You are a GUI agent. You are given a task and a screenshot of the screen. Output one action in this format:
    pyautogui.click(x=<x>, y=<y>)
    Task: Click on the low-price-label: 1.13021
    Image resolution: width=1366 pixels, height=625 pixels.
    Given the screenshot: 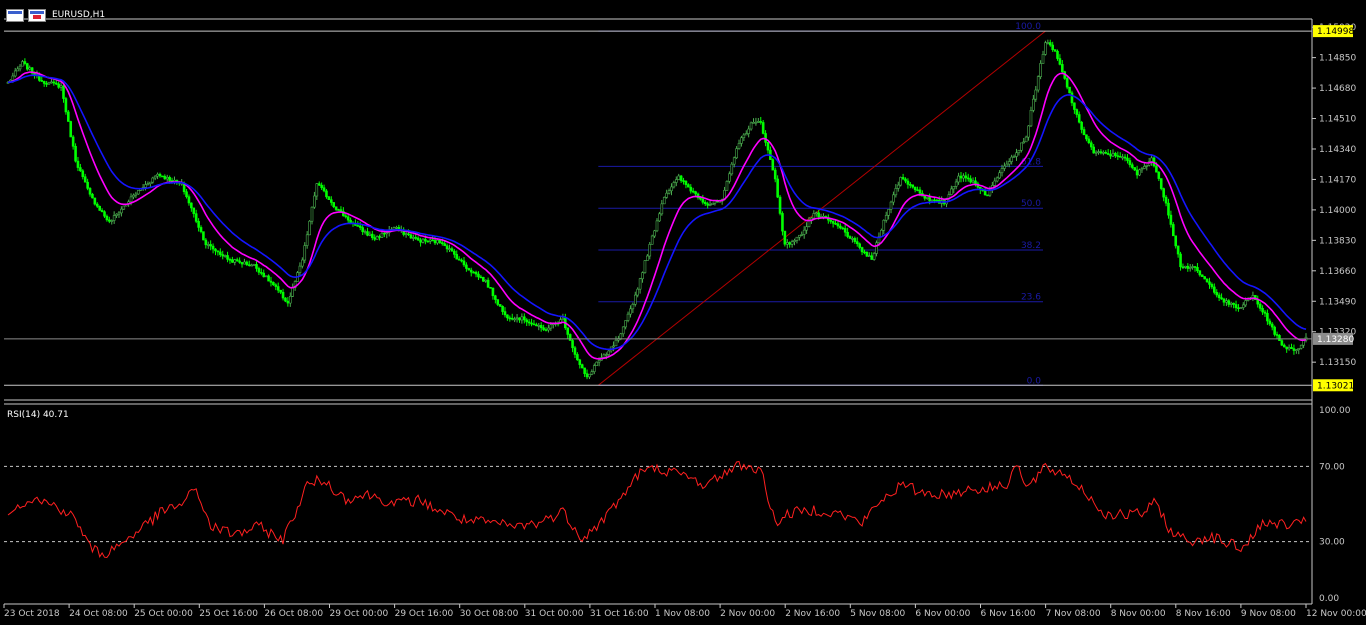 What is the action you would take?
    pyautogui.click(x=1335, y=386)
    